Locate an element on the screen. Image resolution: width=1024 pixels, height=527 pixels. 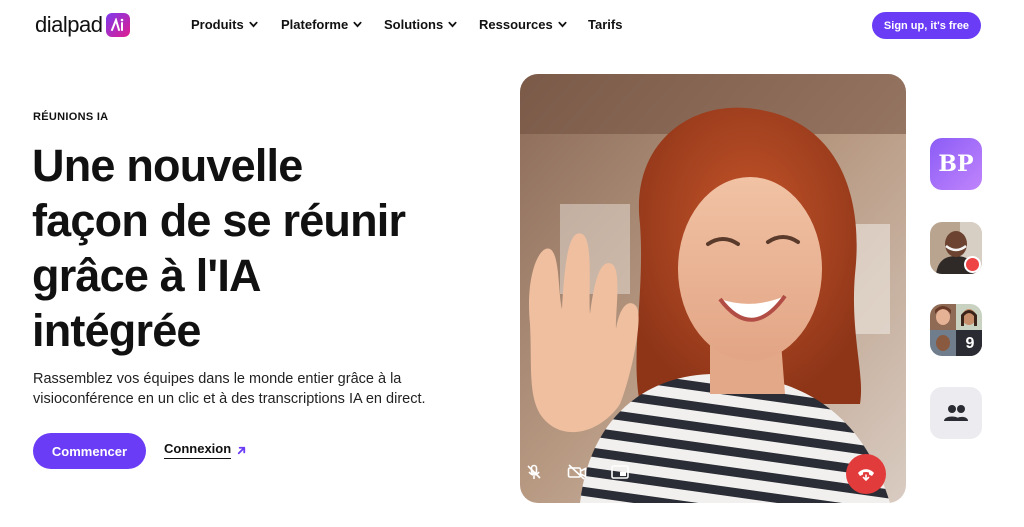
menu-item-plateforme: Plateforme is located at coordinates (332, 24).